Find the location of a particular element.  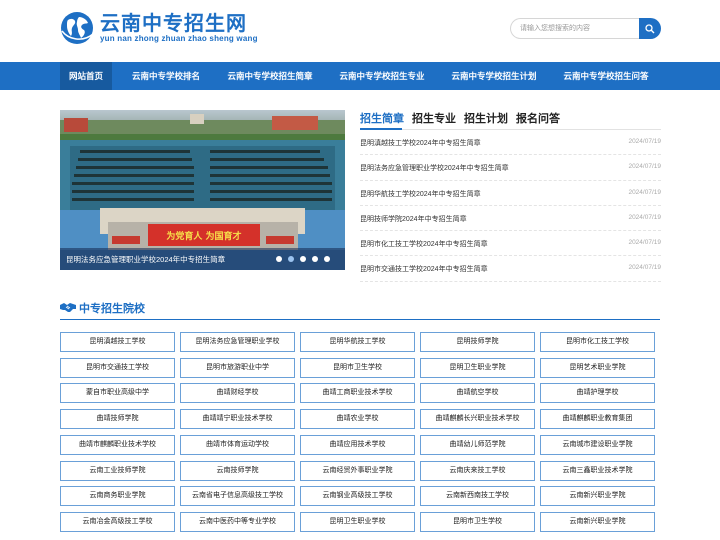

logo-title: 云南中专招生网 is located at coordinates (173, 23).